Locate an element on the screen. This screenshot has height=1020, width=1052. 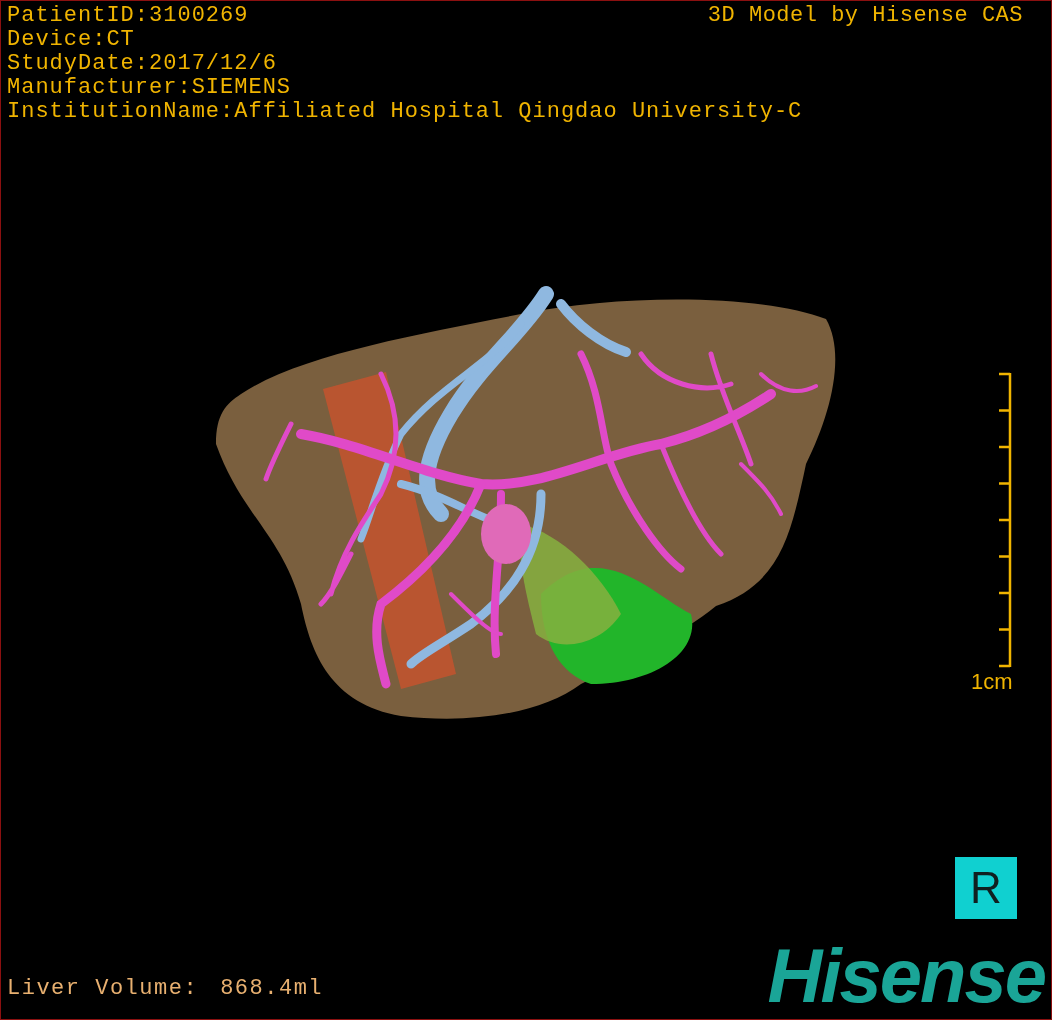
study-info-text: PatientID:3100269 is located at coordinates (128, 16).